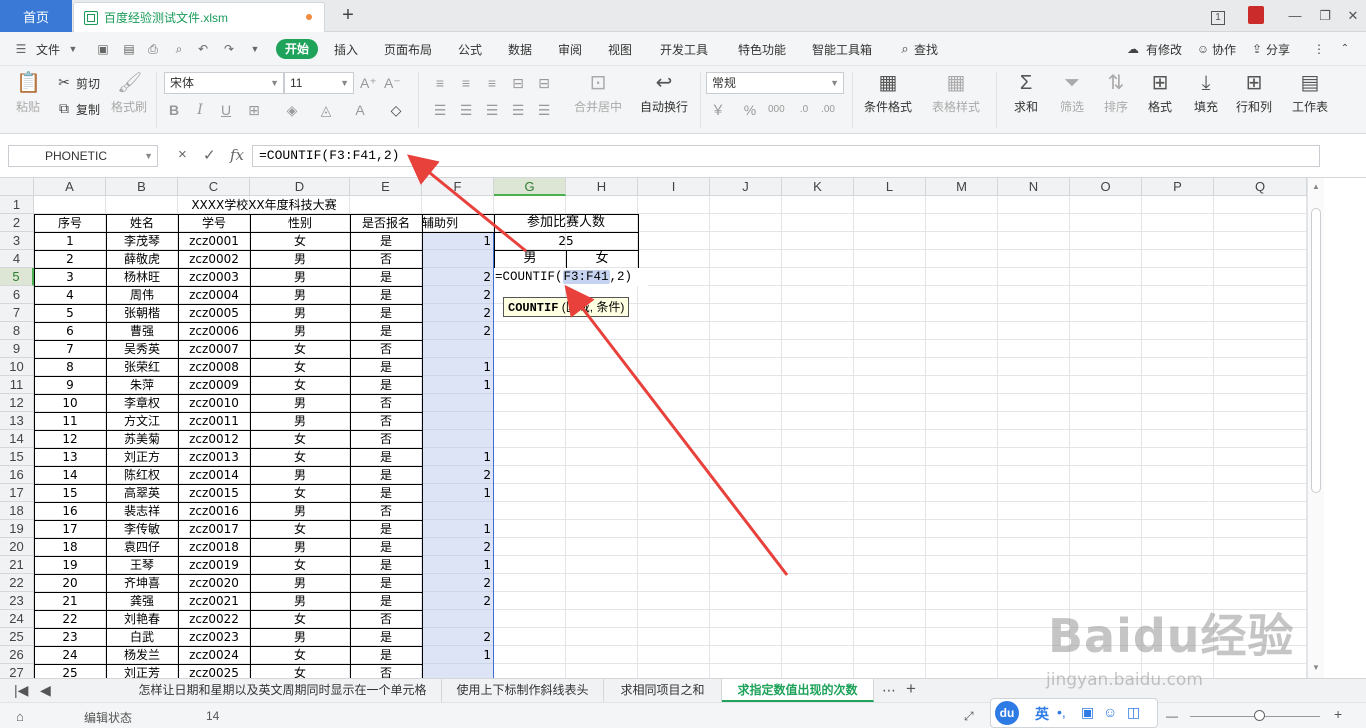 Image resolution: width=1366 pixels, height=728 pixels. Describe the element at coordinates (142, 187) in the screenshot. I see `column-header-b: B` at that location.